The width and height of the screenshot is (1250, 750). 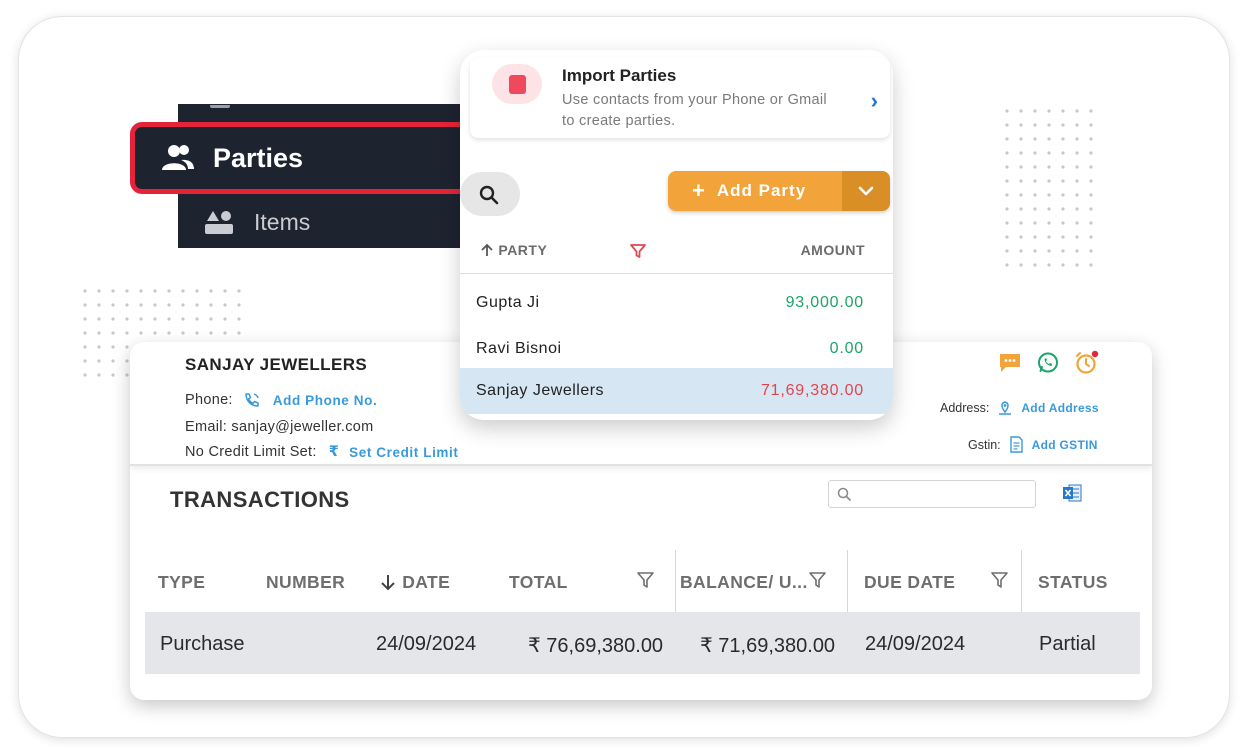 What do you see at coordinates (202, 644) in the screenshot?
I see `cell-type: Purchase` at bounding box center [202, 644].